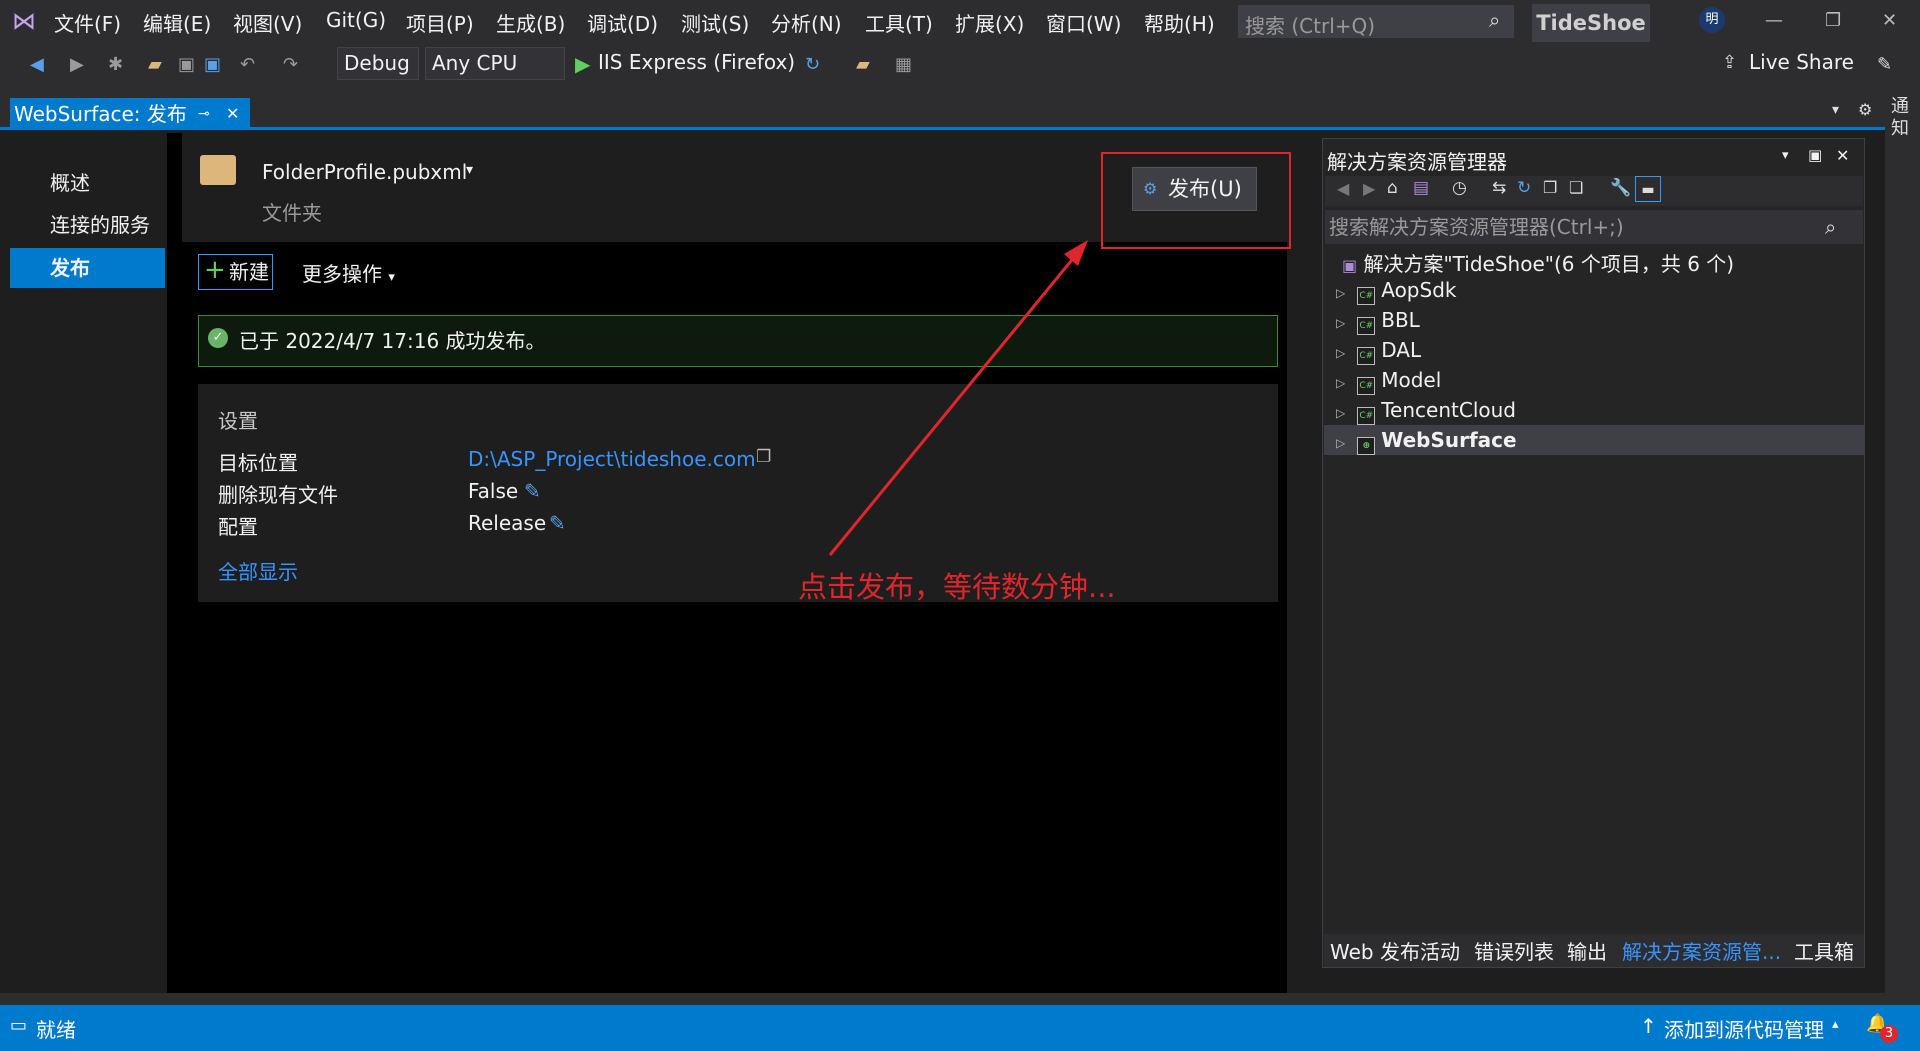 The height and width of the screenshot is (1051, 1920). What do you see at coordinates (1392, 188) in the screenshot?
I see `home-icon: ⌂` at bounding box center [1392, 188].